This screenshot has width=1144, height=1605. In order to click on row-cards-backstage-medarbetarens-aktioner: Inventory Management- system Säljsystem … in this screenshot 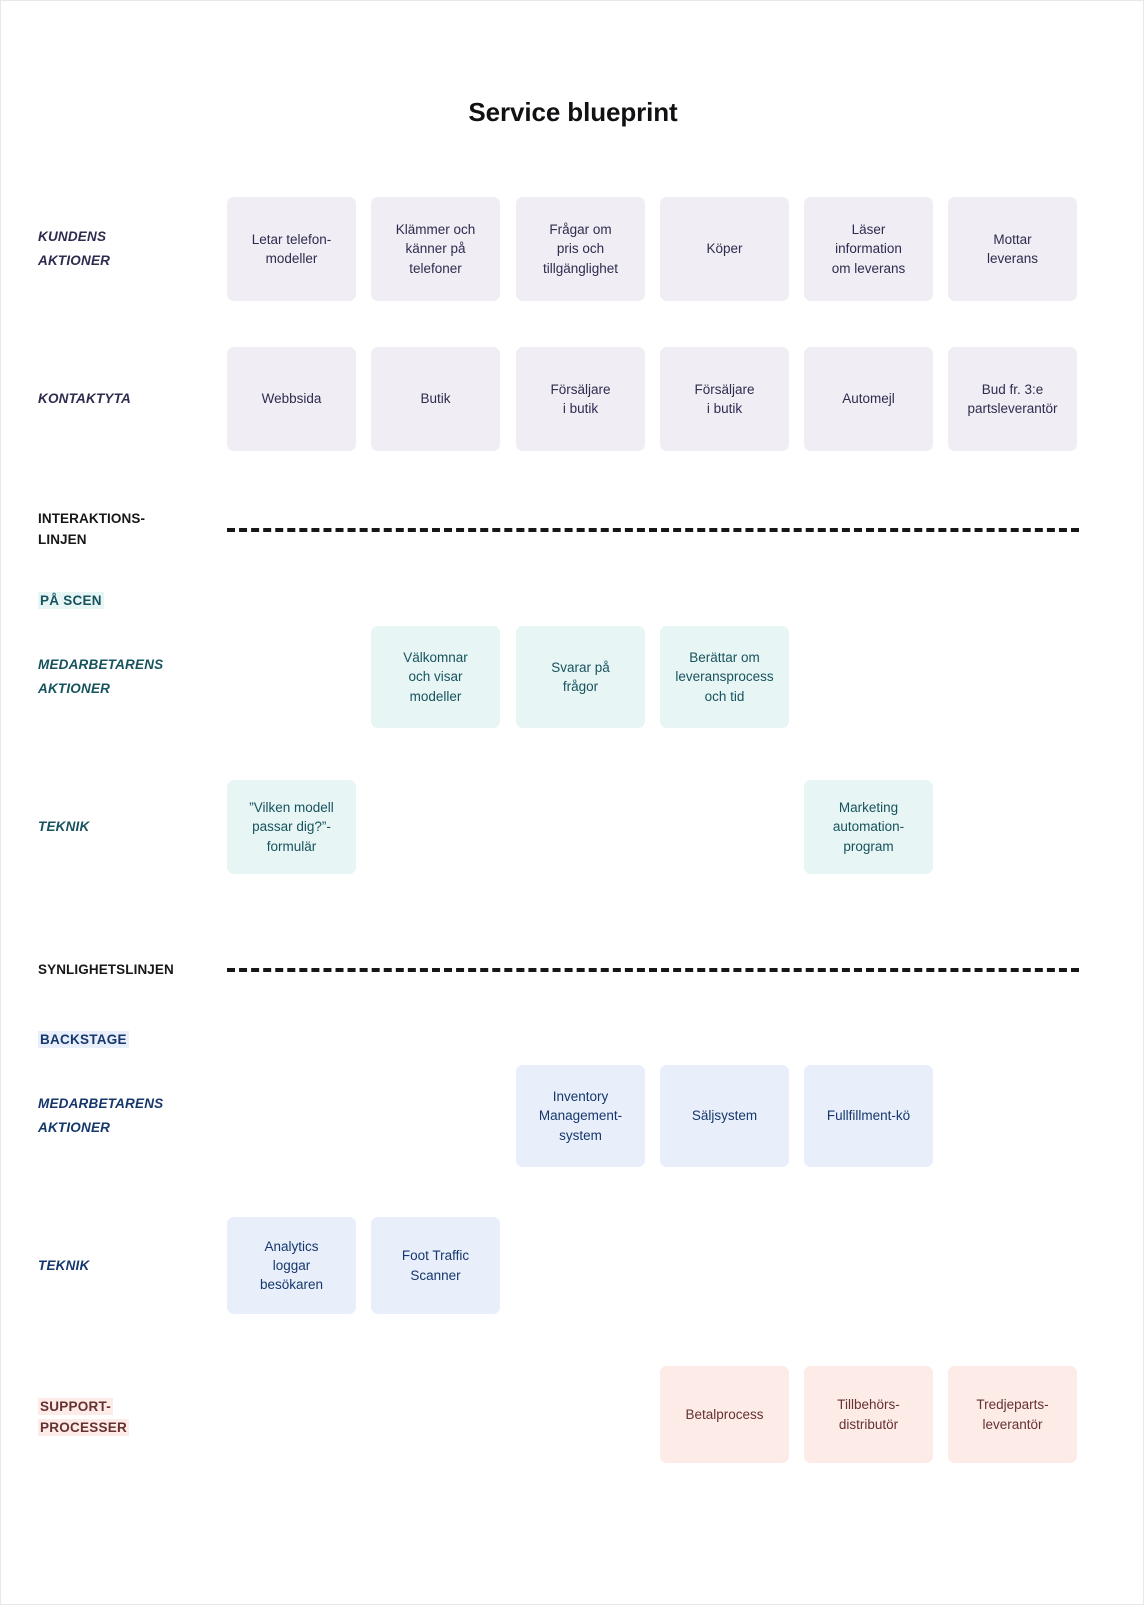, I will do `click(685, 1116)`.